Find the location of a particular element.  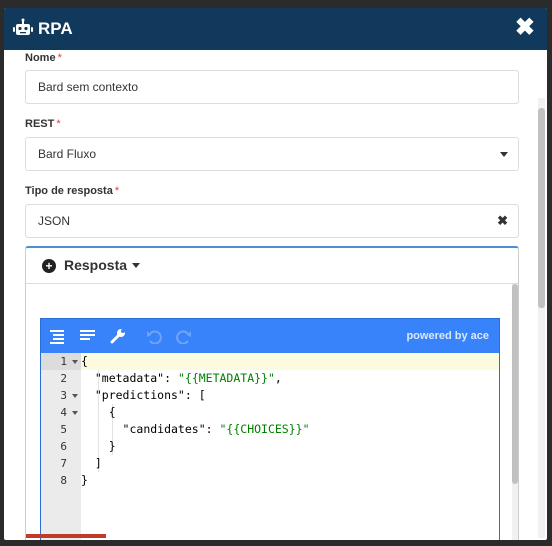

gutter-line: 4 is located at coordinates (61, 412).